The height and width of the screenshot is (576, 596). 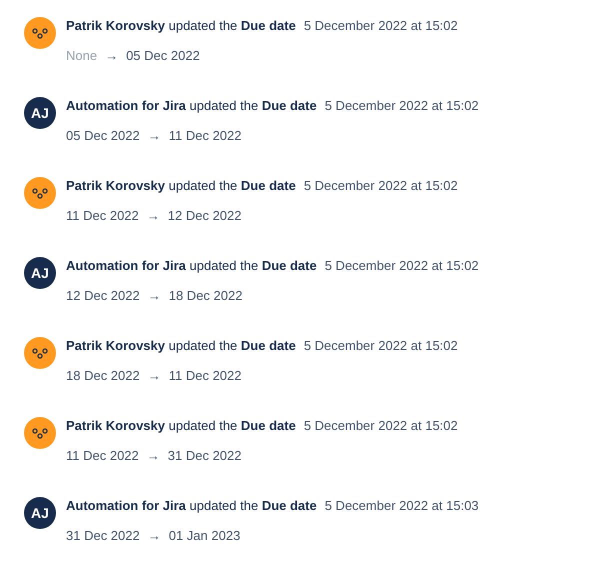 I want to click on old-value: None, so click(x=82, y=55).